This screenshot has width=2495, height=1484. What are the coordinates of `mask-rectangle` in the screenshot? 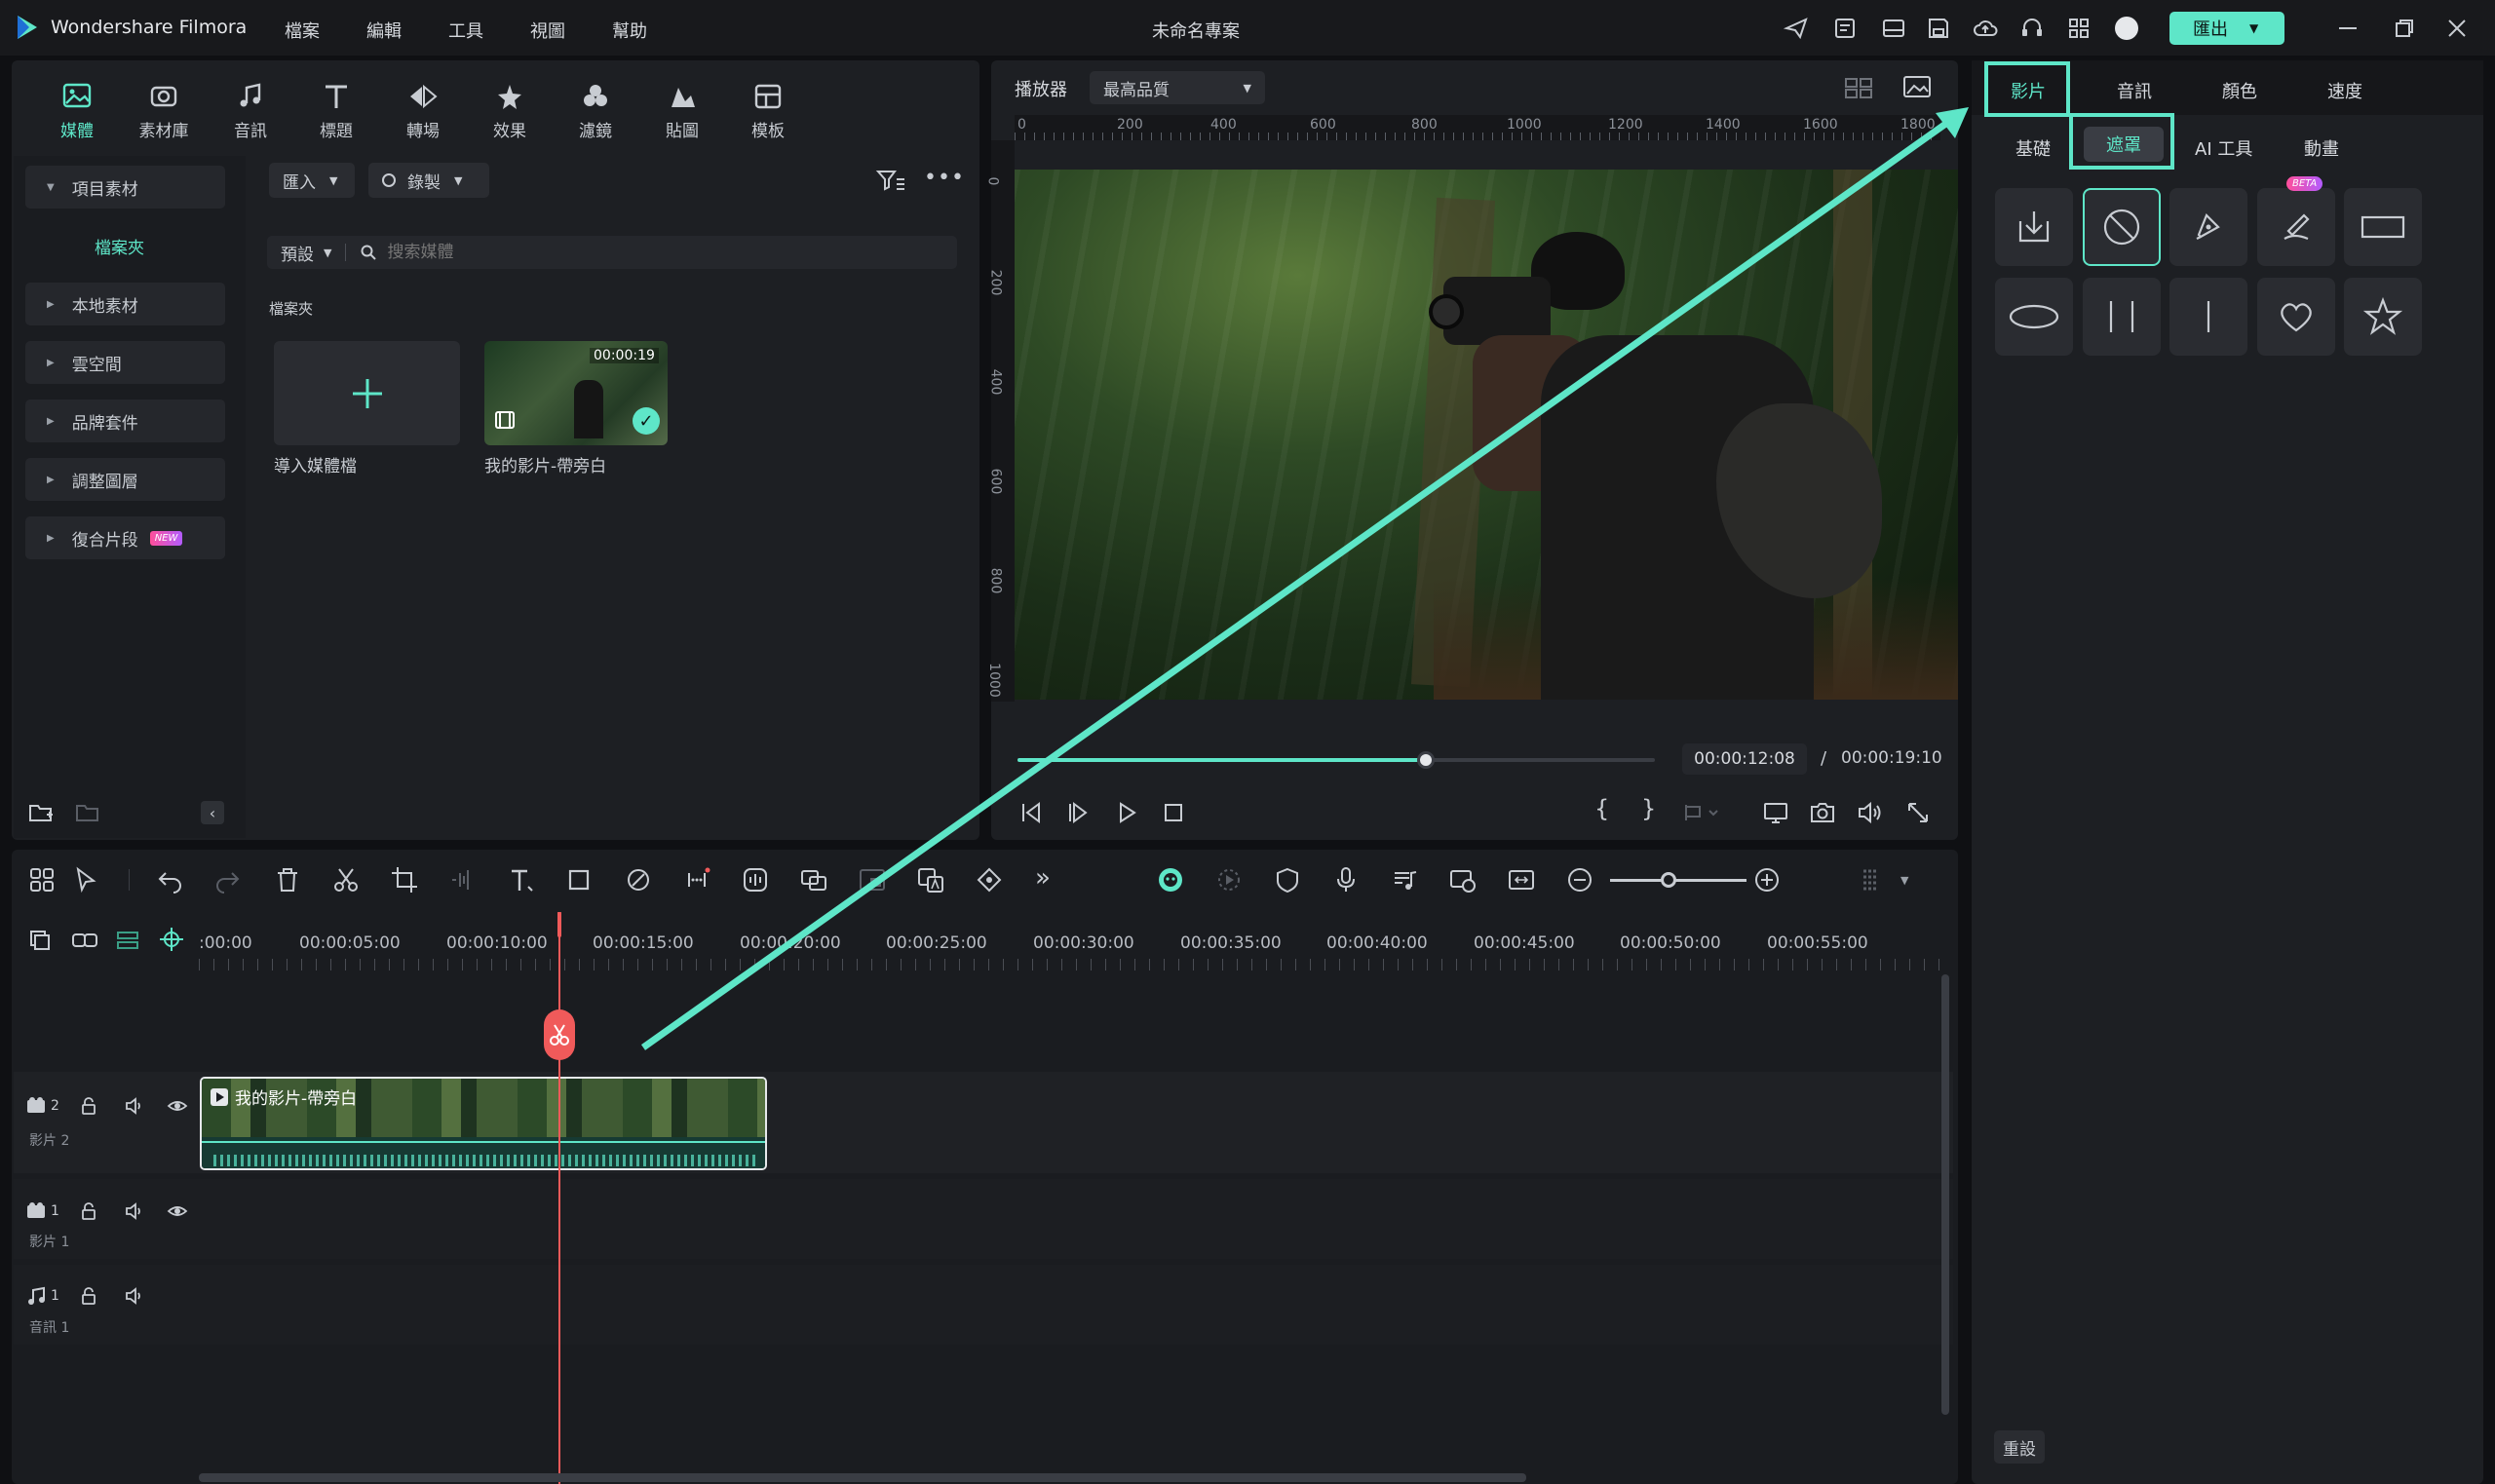 It's located at (2383, 227).